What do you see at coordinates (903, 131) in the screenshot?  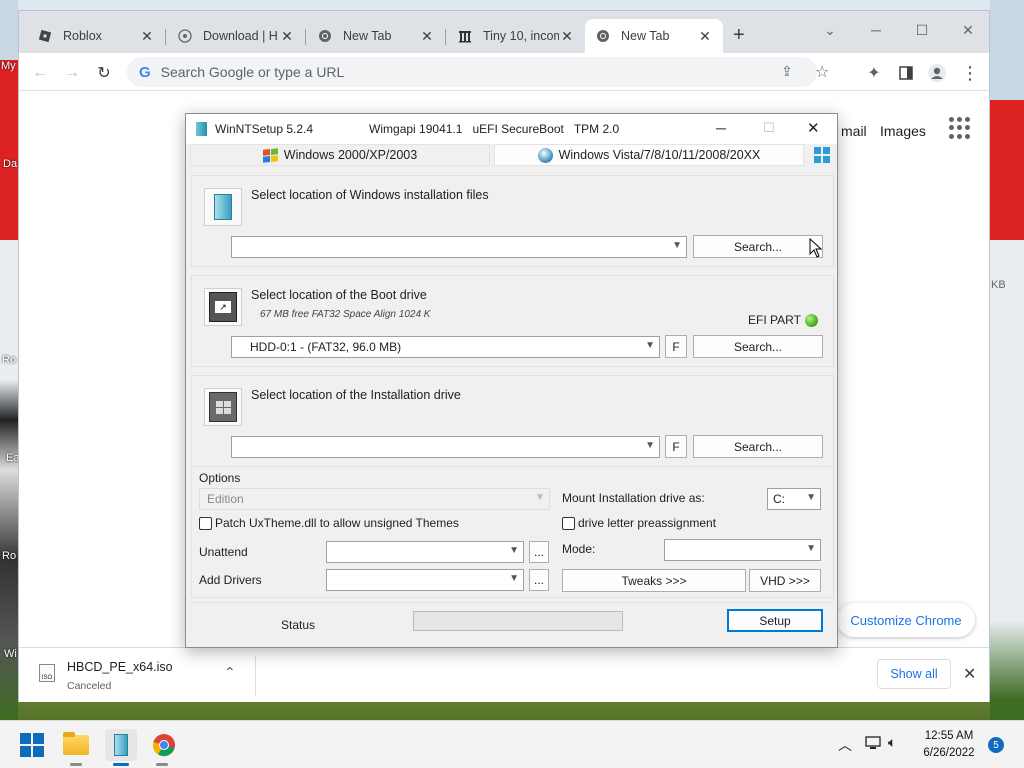 I see `images-link: Images` at bounding box center [903, 131].